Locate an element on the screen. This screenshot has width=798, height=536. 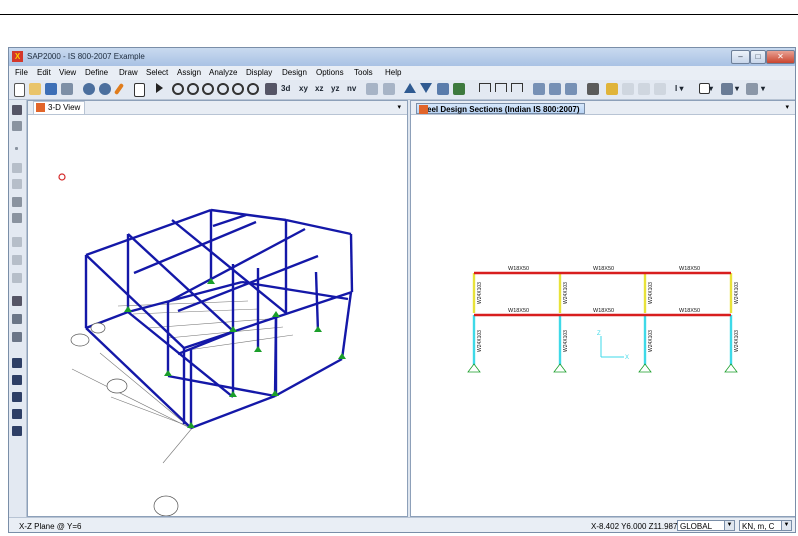
redo-icon is located at coordinates (105, 89).